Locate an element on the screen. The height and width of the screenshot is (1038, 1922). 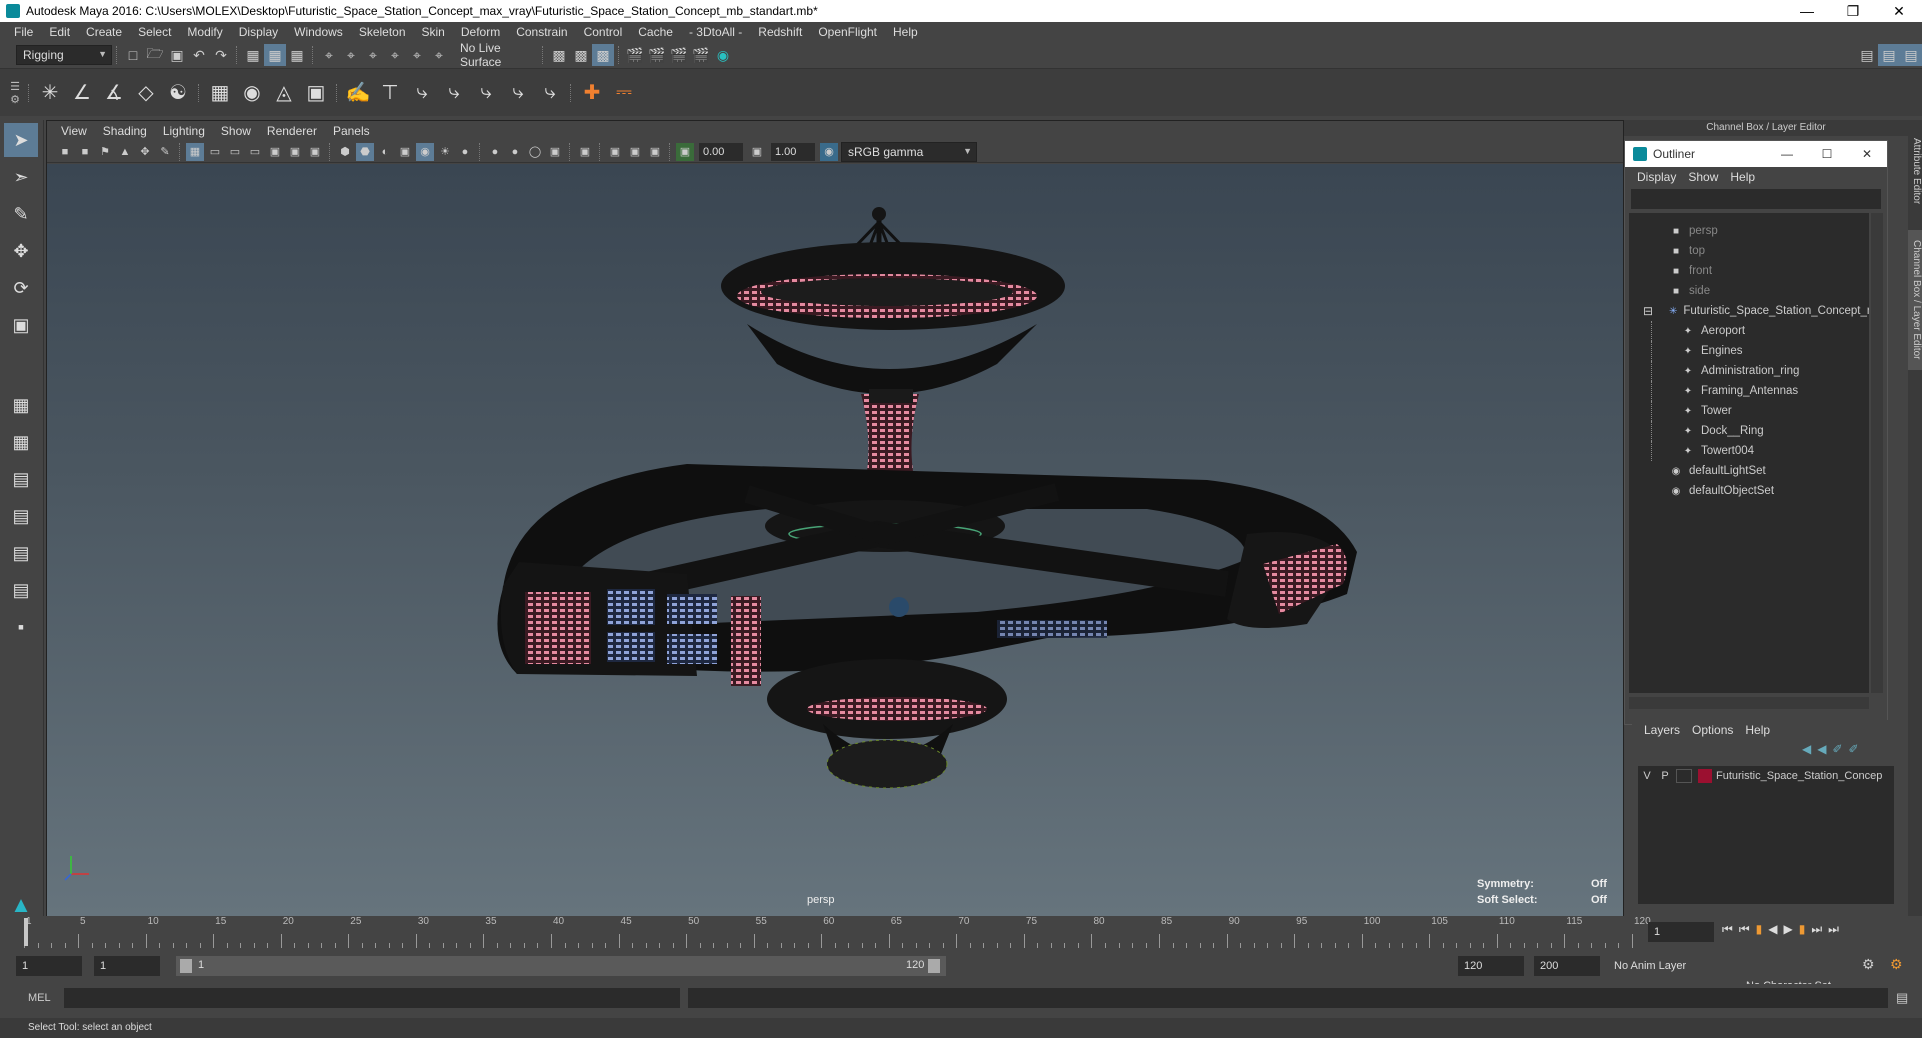
wireframe-icon: ⬢ is located at coordinates (345, 152).